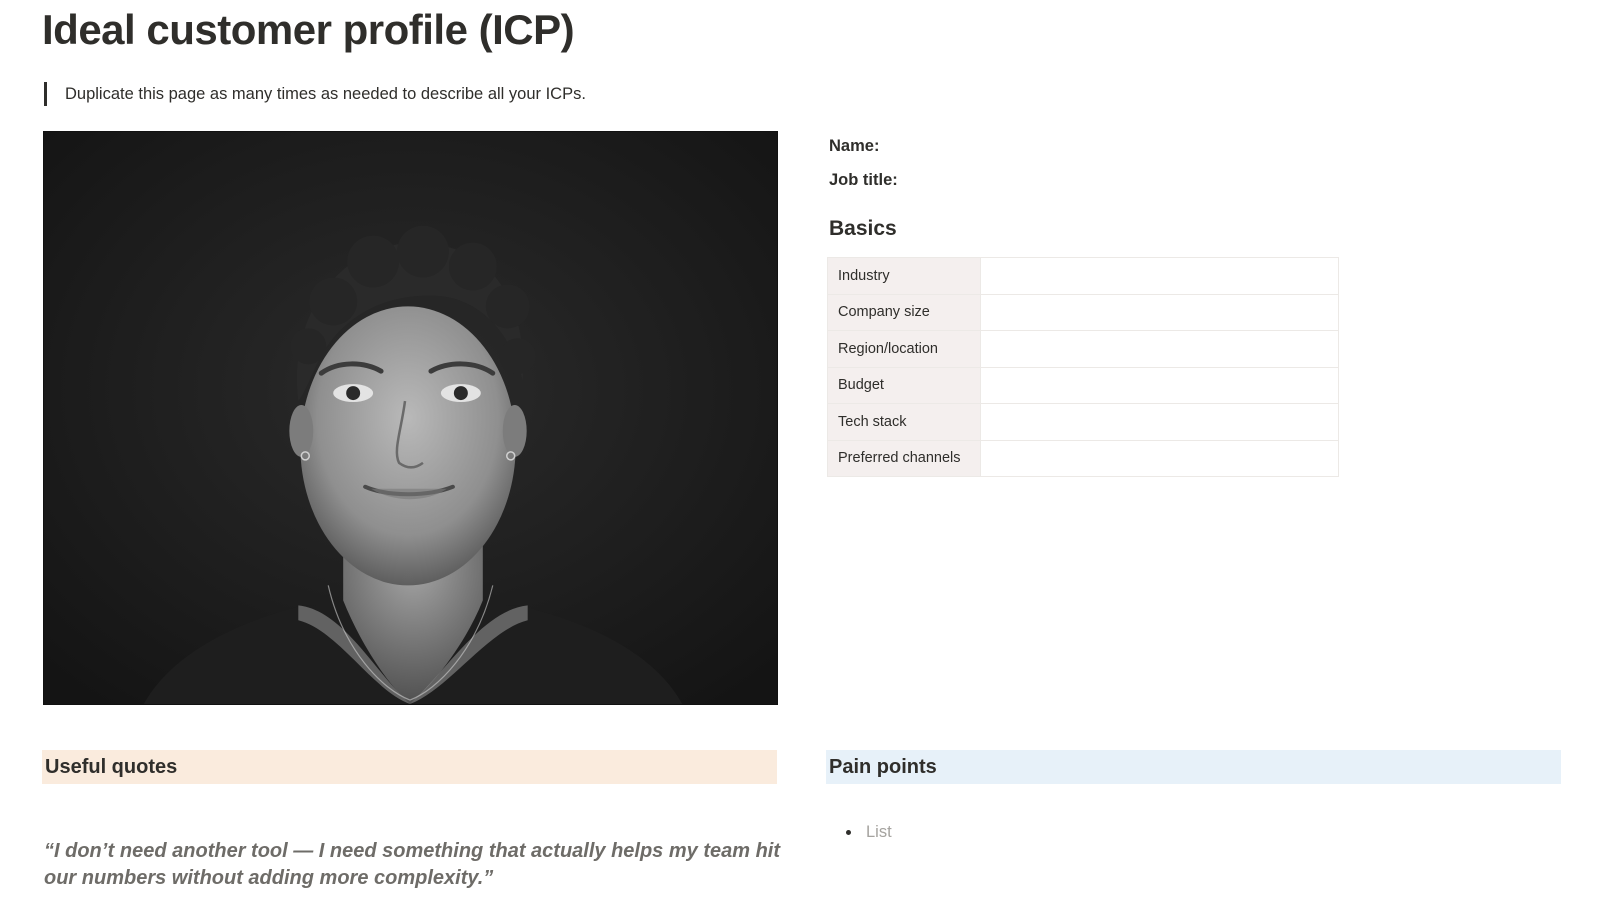  I want to click on table-row: Industry, so click(1083, 276).